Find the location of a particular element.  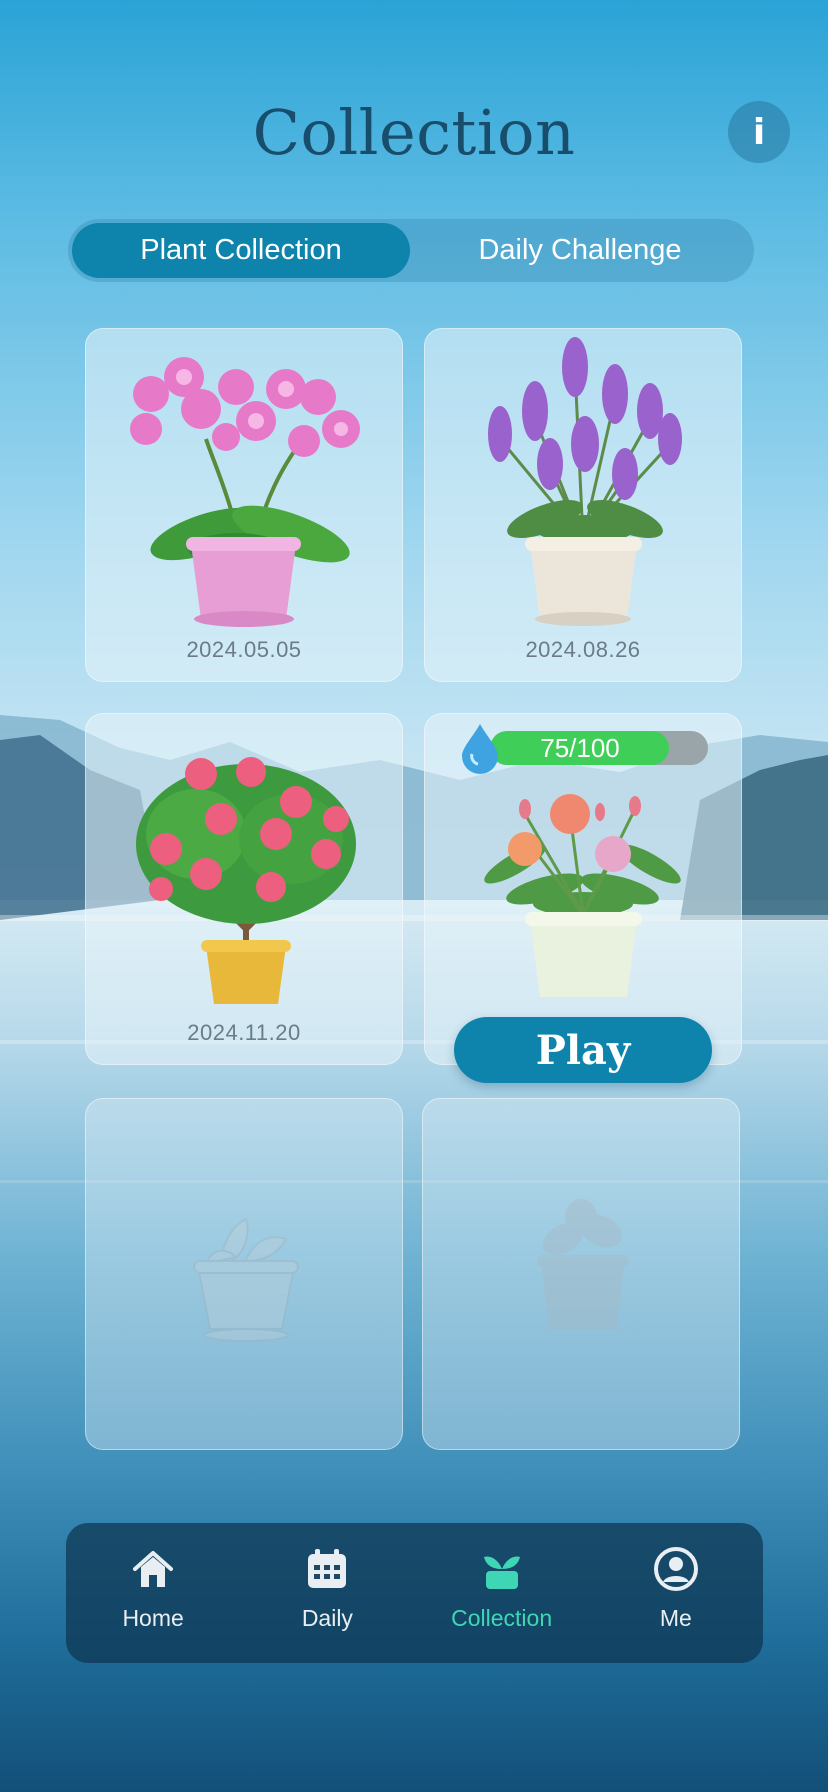

plant-card-camellia: 2024.11.20 is located at coordinates (244, 889).